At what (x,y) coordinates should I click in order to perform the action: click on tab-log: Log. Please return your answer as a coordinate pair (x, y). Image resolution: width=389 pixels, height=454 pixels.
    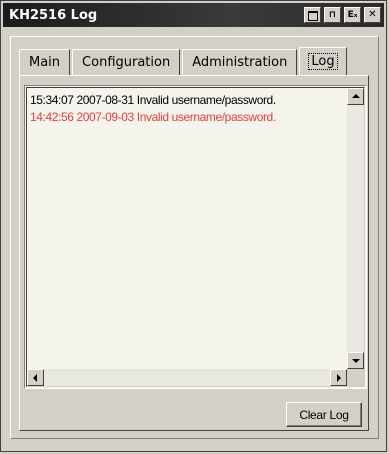
    Looking at the image, I should click on (323, 61).